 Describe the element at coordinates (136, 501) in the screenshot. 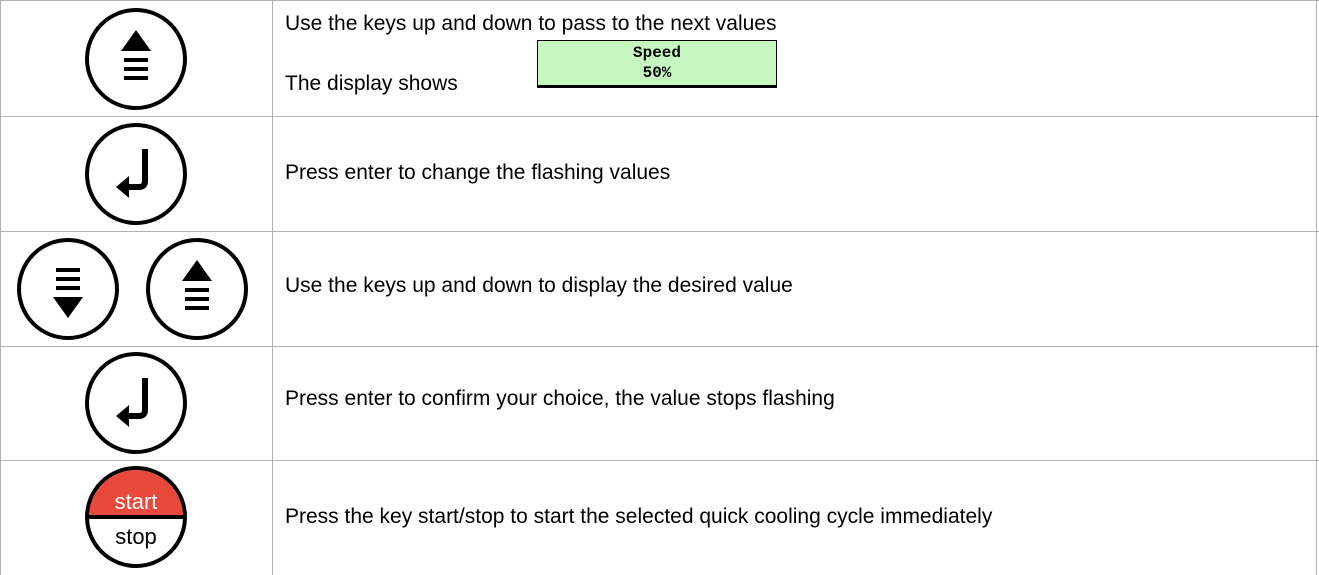

I see `start-key-label: start` at that location.